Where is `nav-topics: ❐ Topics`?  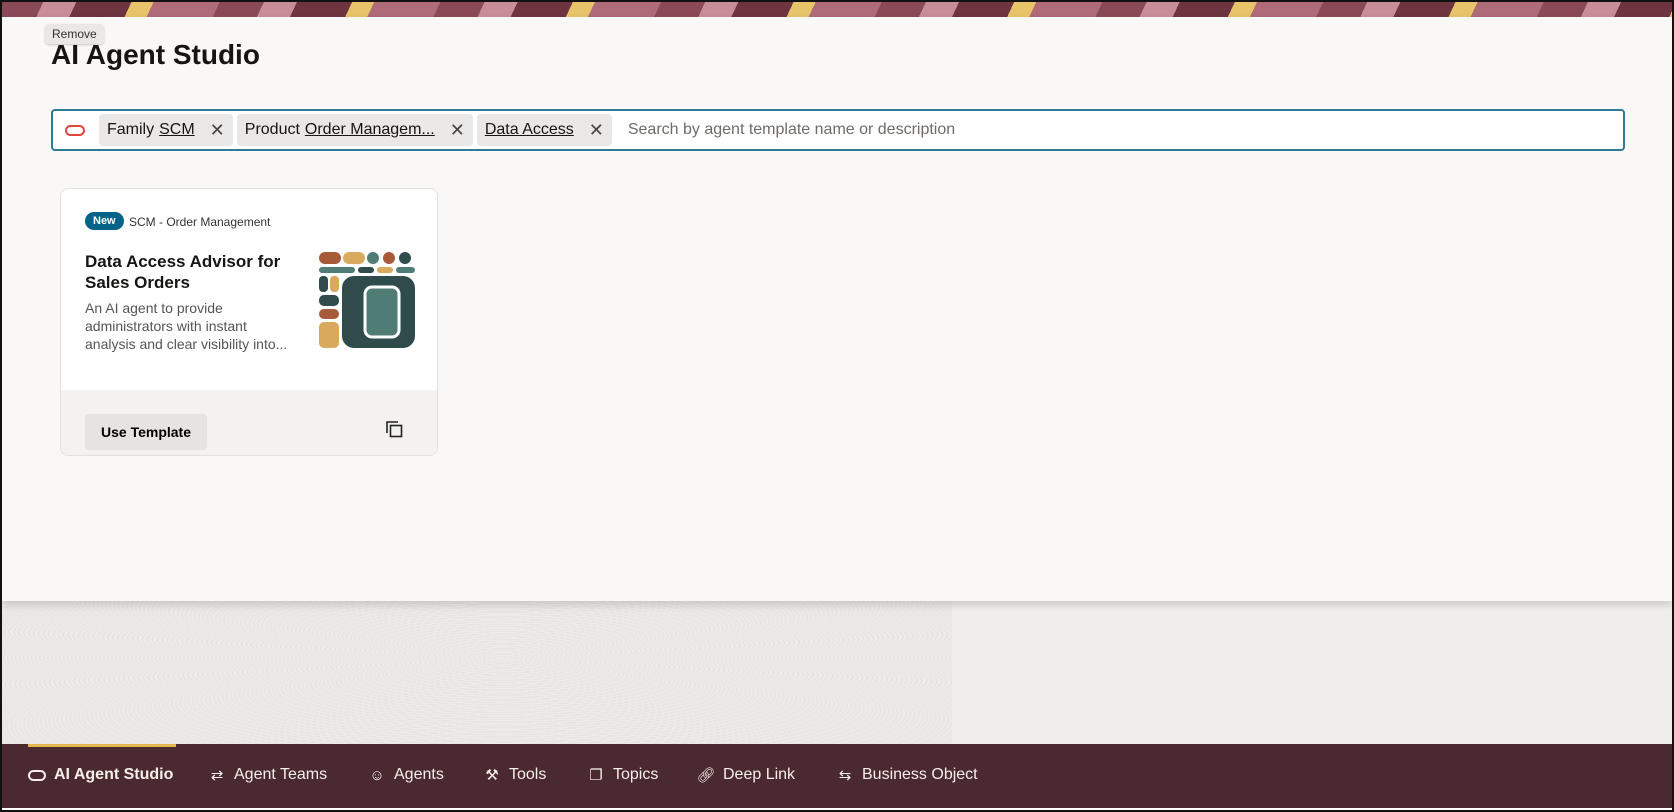
nav-topics: ❐ Topics is located at coordinates (622, 775).